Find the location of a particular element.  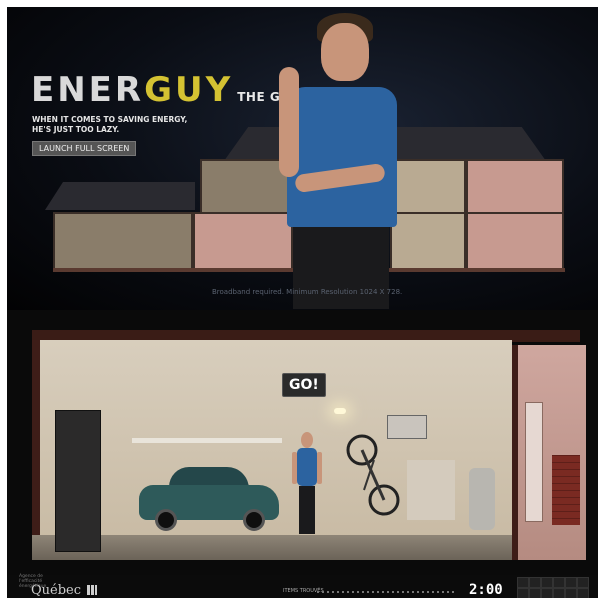

water-heater is located at coordinates (482, 499).